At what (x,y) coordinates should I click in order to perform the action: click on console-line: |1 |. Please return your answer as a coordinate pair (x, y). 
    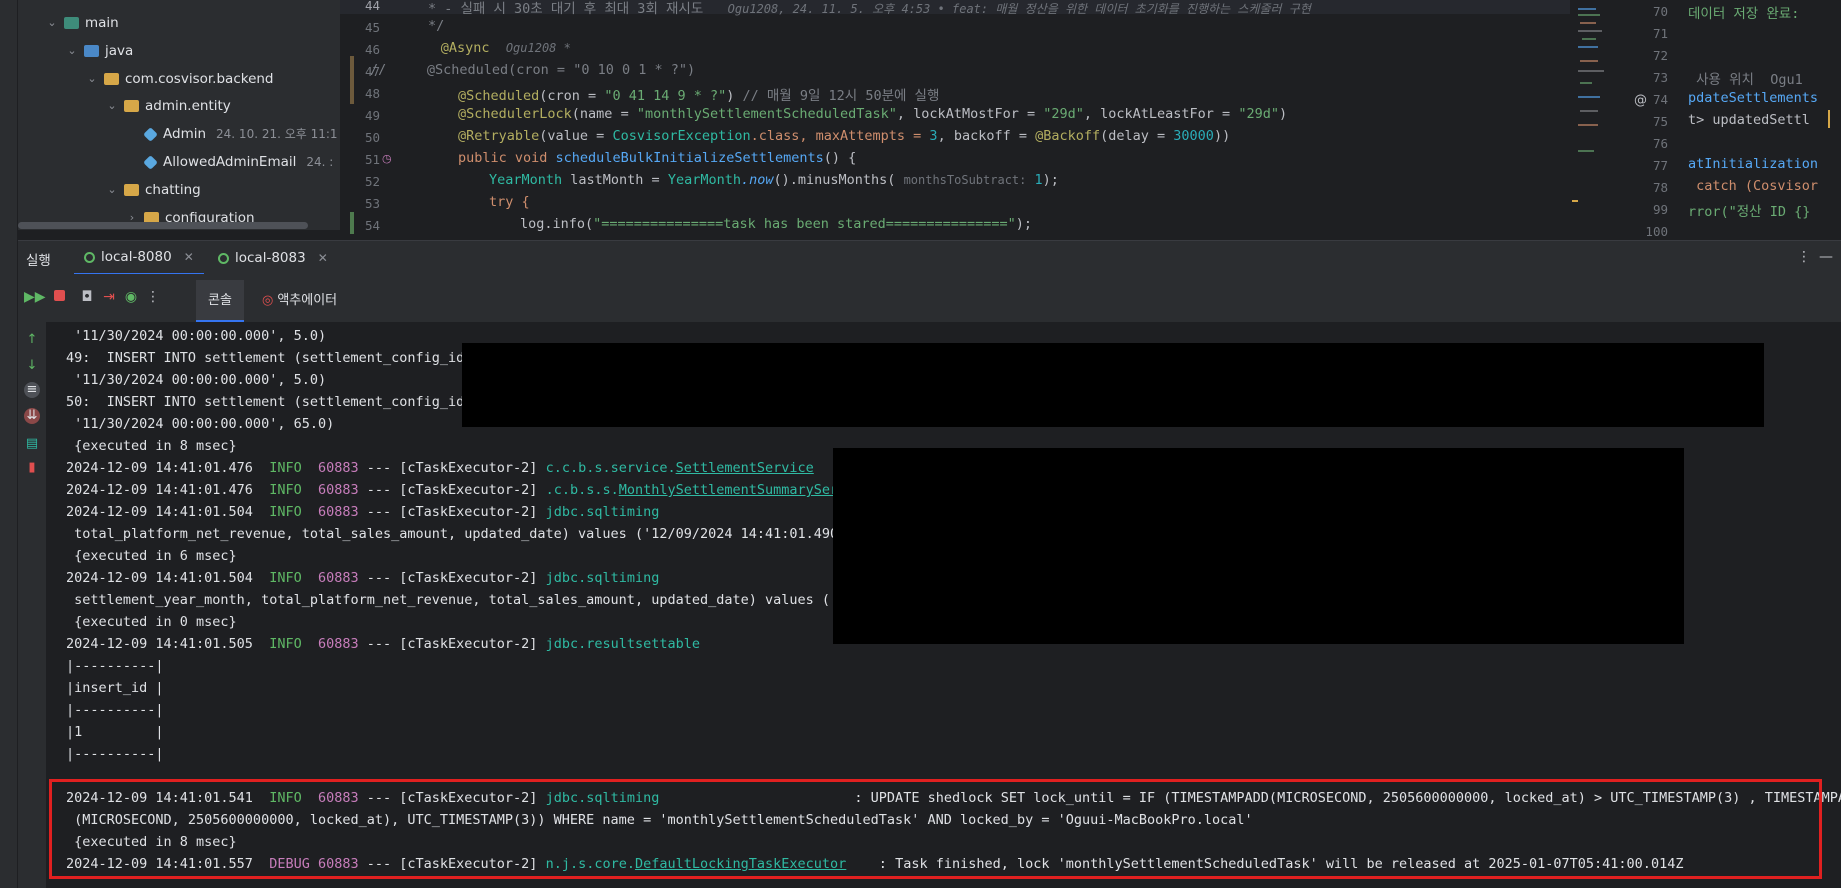
    Looking at the image, I should click on (115, 732).